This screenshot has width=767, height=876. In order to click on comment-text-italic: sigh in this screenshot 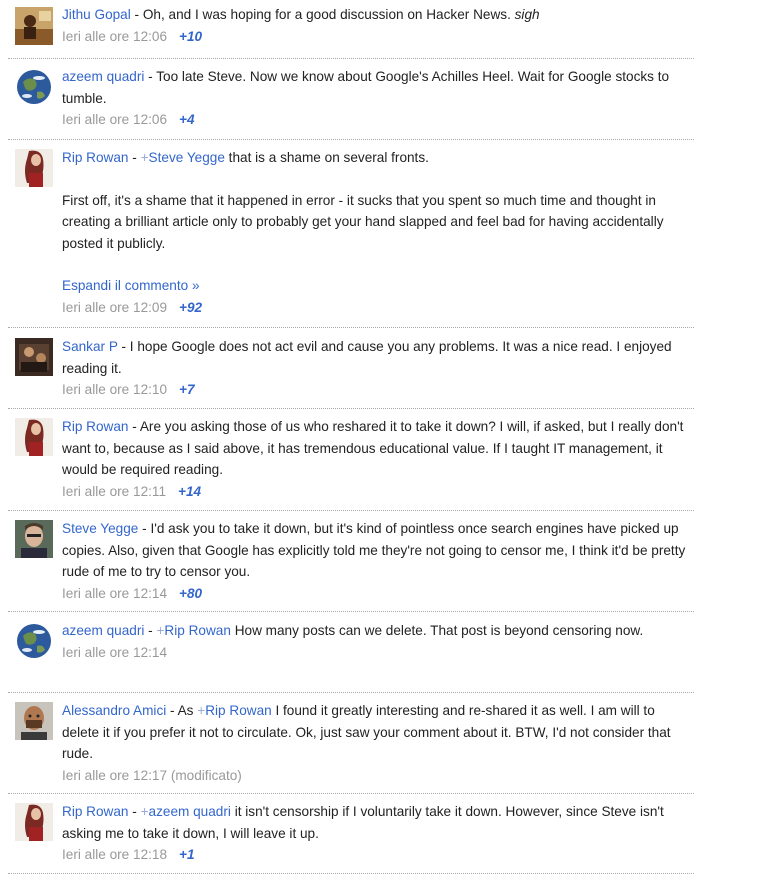, I will do `click(527, 14)`.